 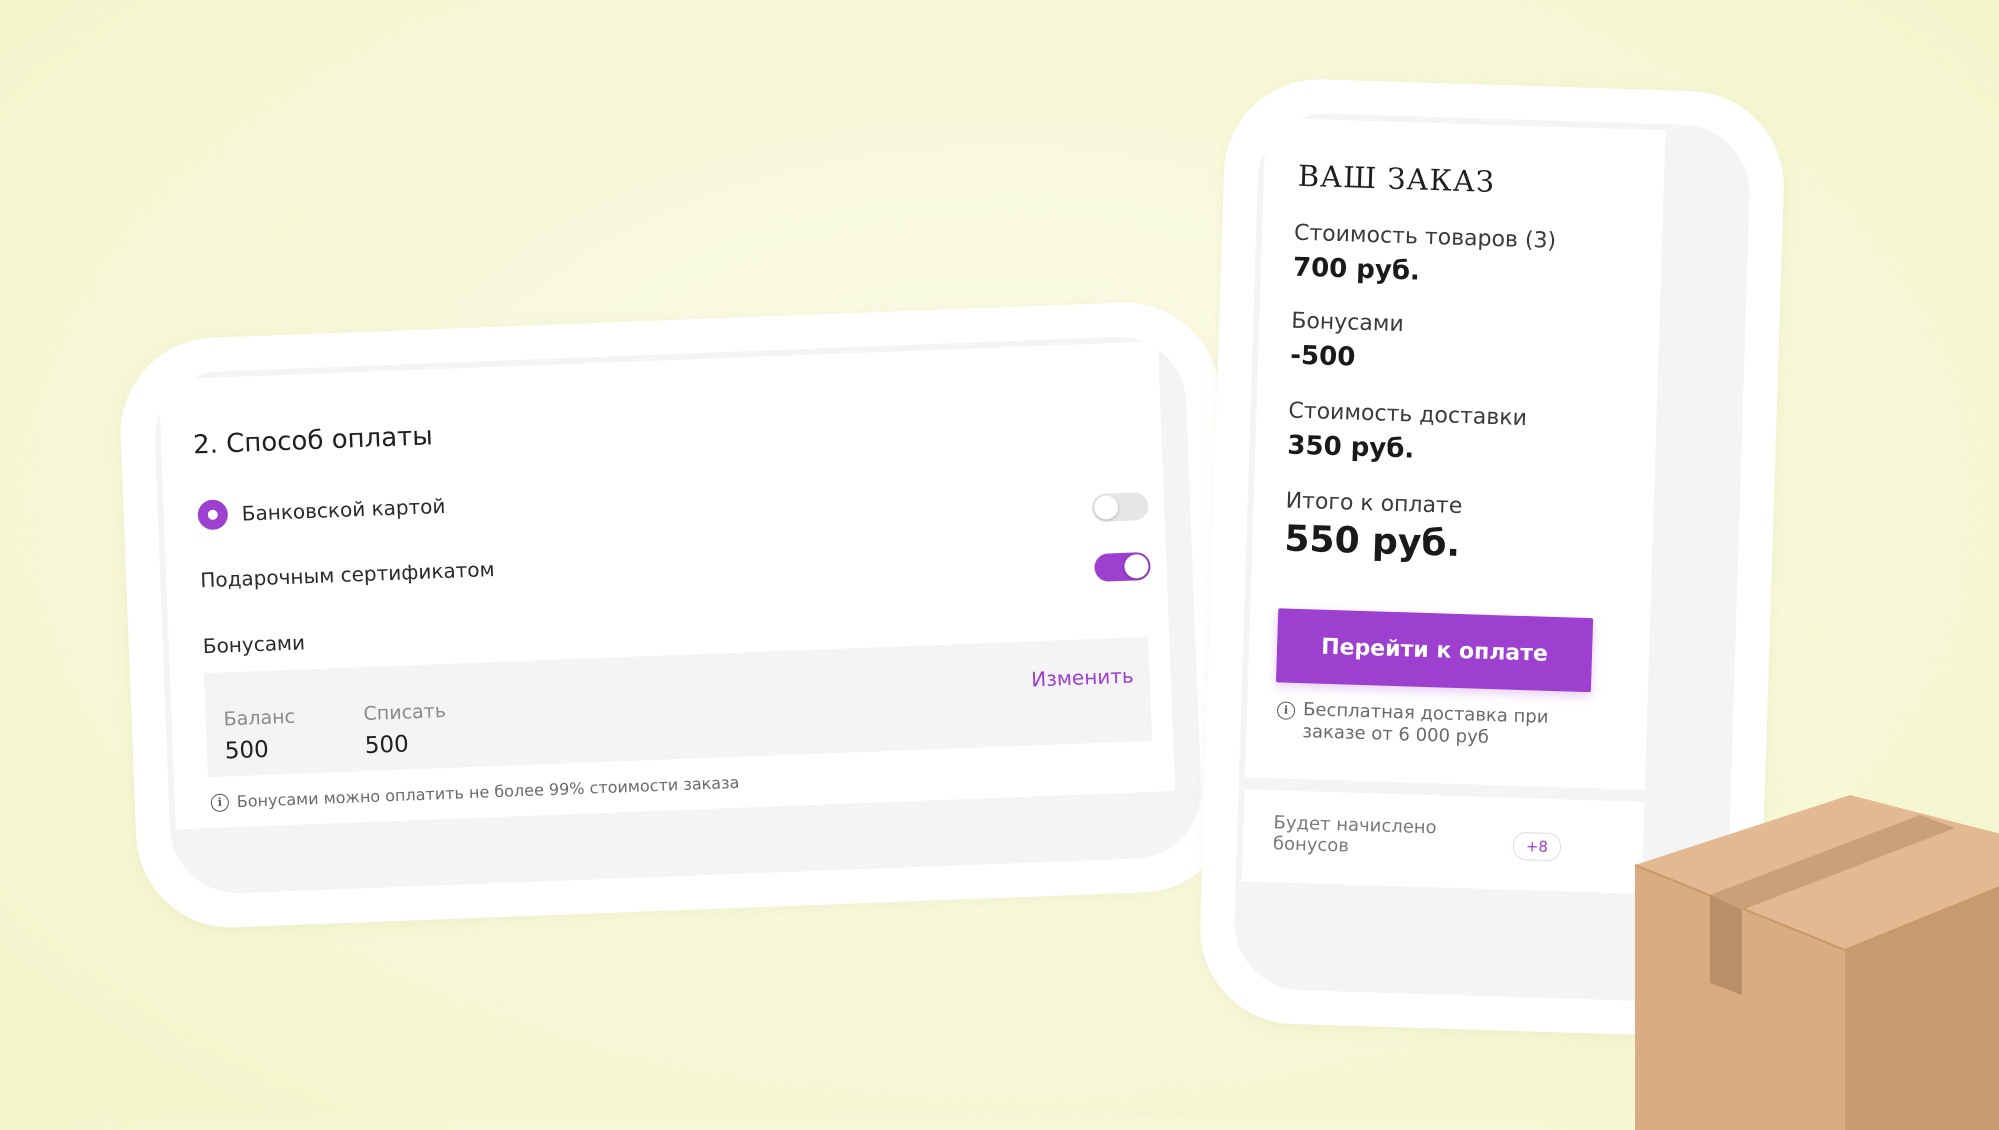 I want to click on balance-value: 500, so click(x=247, y=750).